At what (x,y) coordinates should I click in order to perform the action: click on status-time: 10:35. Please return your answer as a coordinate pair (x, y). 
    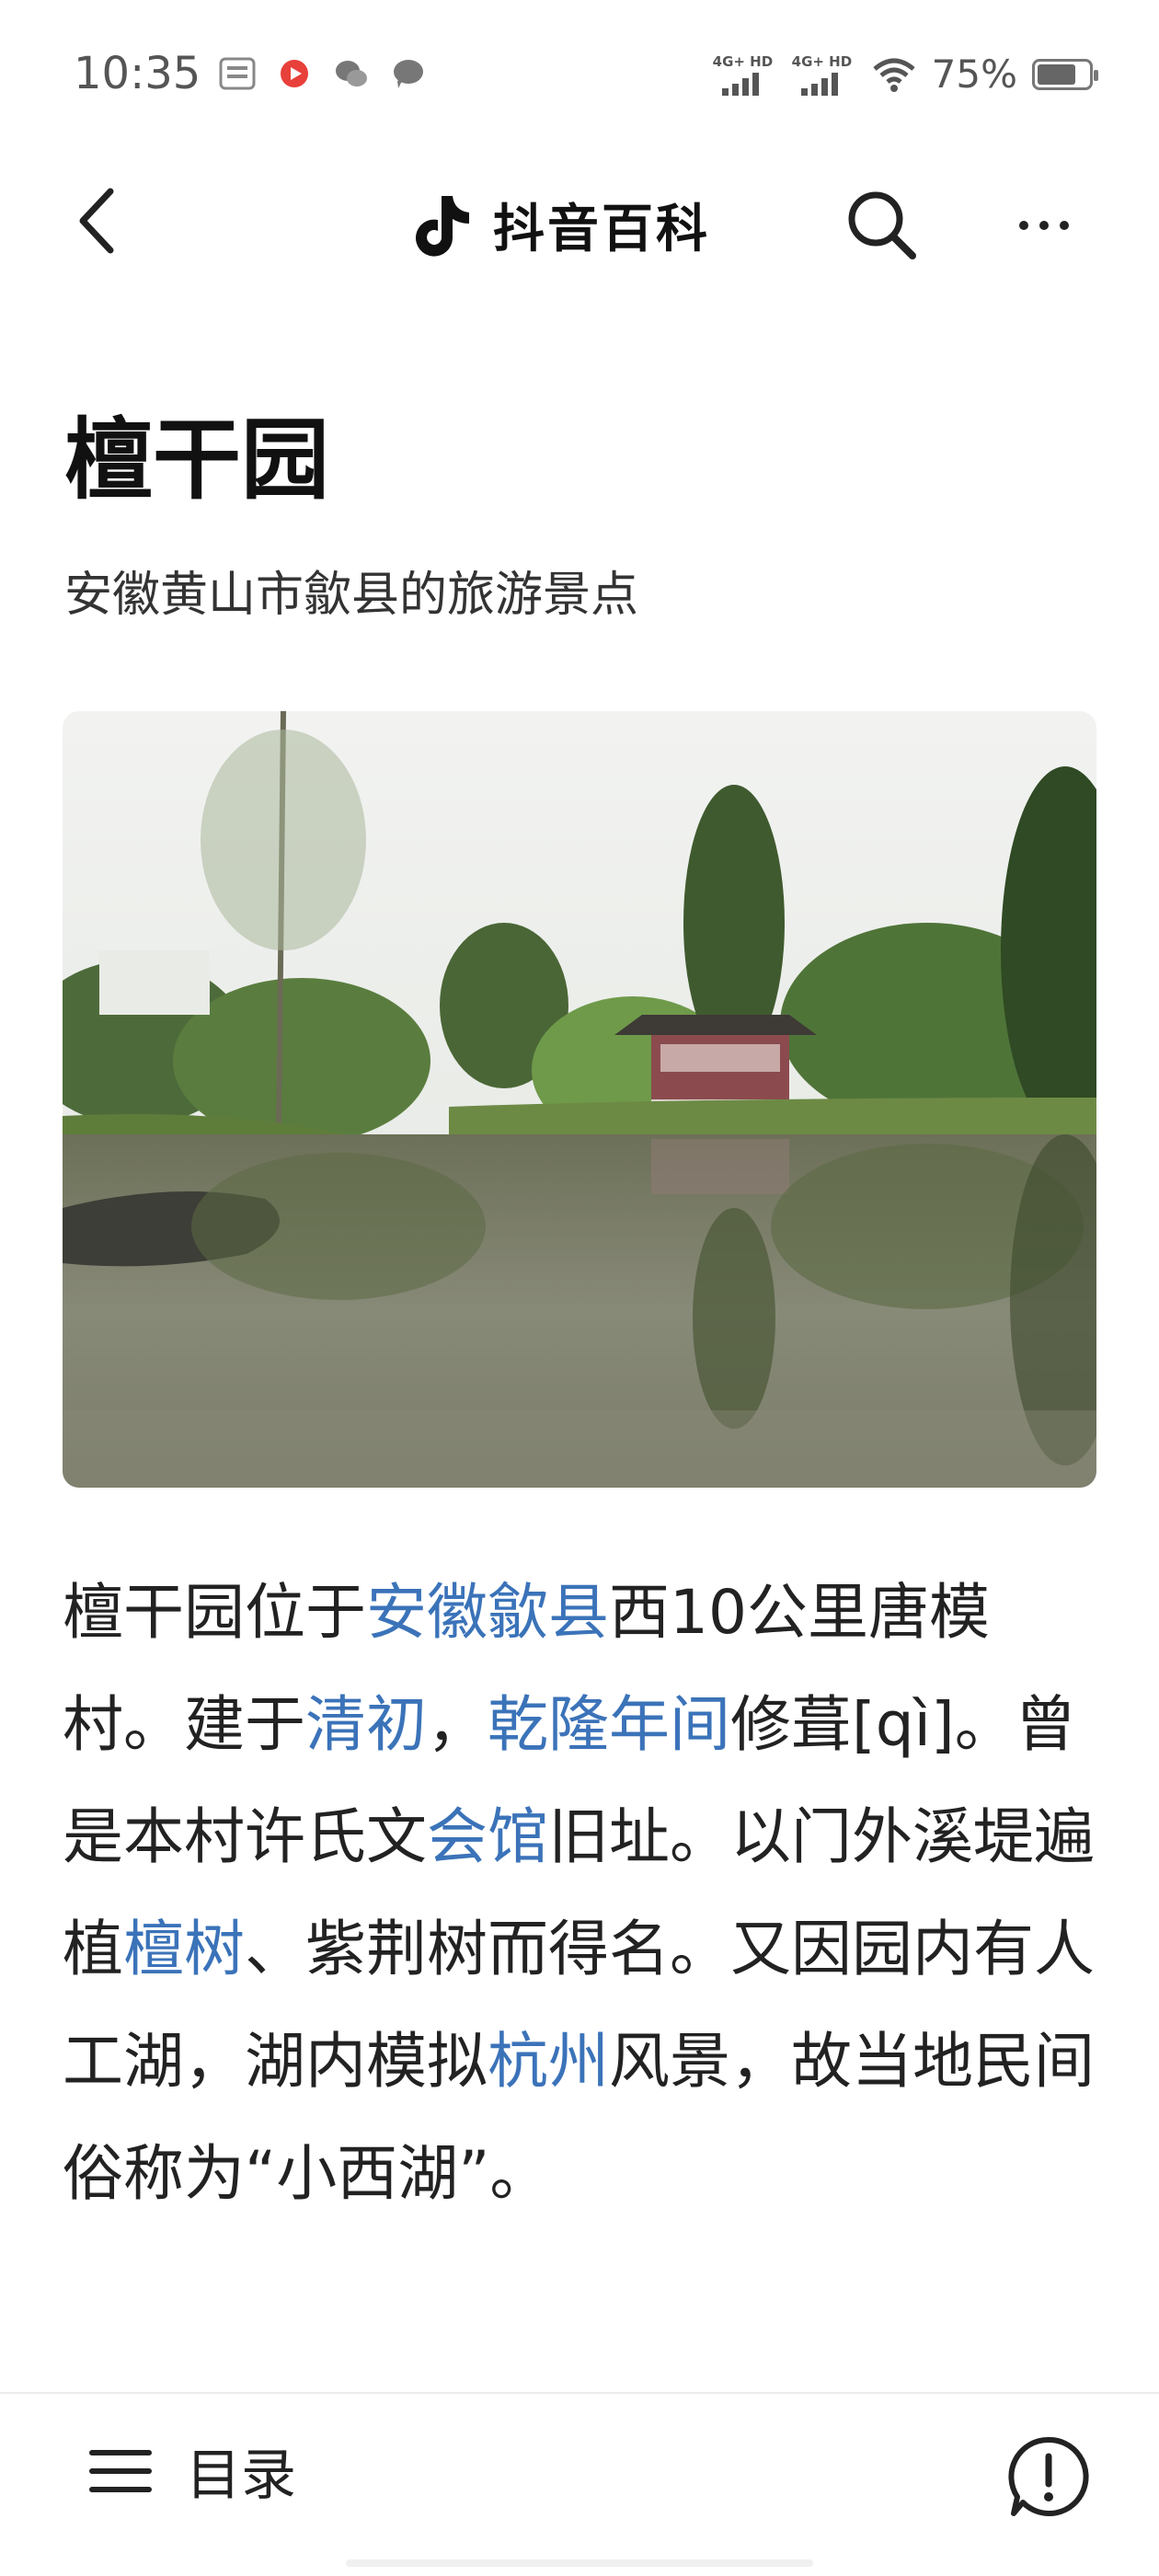
    Looking at the image, I should click on (137, 73).